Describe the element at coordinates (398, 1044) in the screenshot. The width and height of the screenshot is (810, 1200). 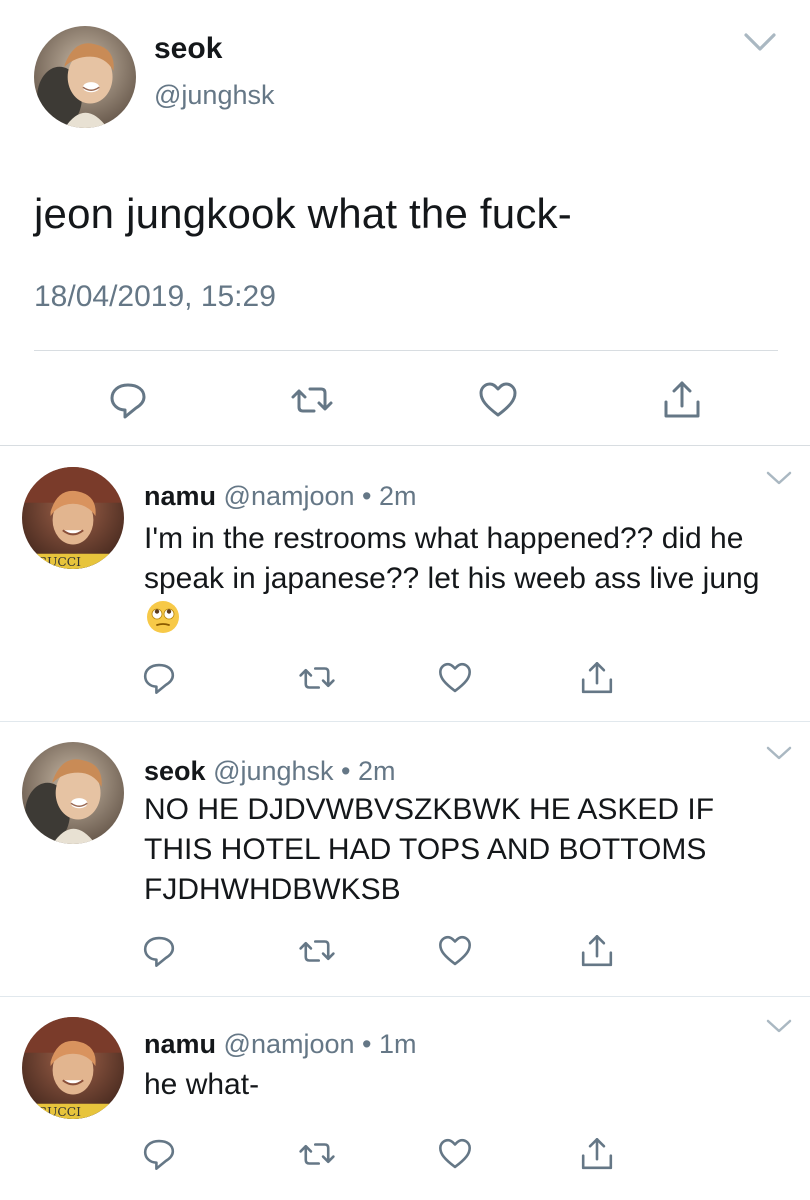
I see `reply-time: 1m` at that location.